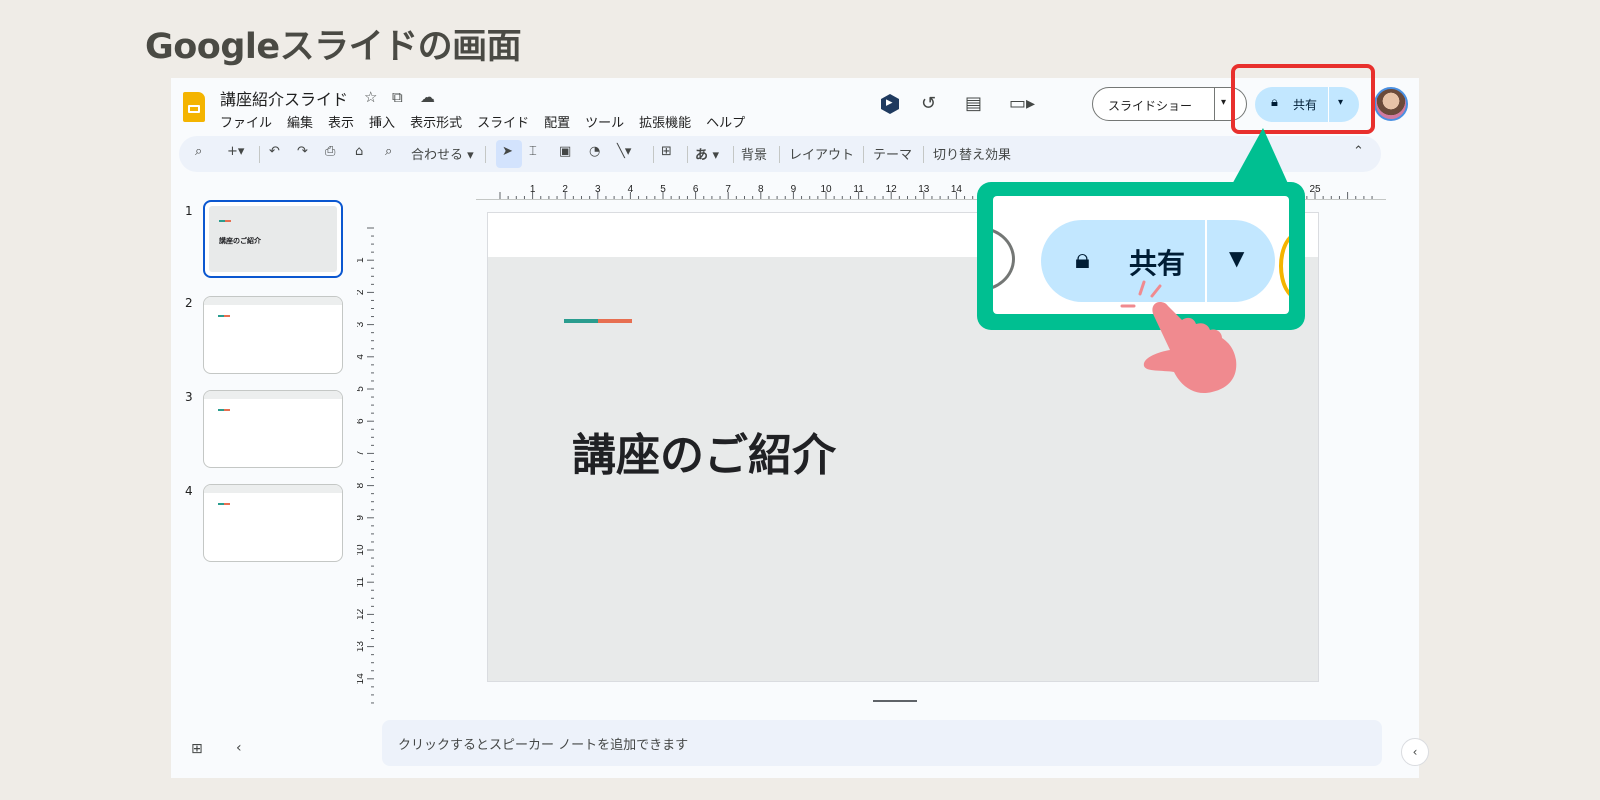 This screenshot has width=1600, height=800. I want to click on hand-shape, so click(1190, 348).